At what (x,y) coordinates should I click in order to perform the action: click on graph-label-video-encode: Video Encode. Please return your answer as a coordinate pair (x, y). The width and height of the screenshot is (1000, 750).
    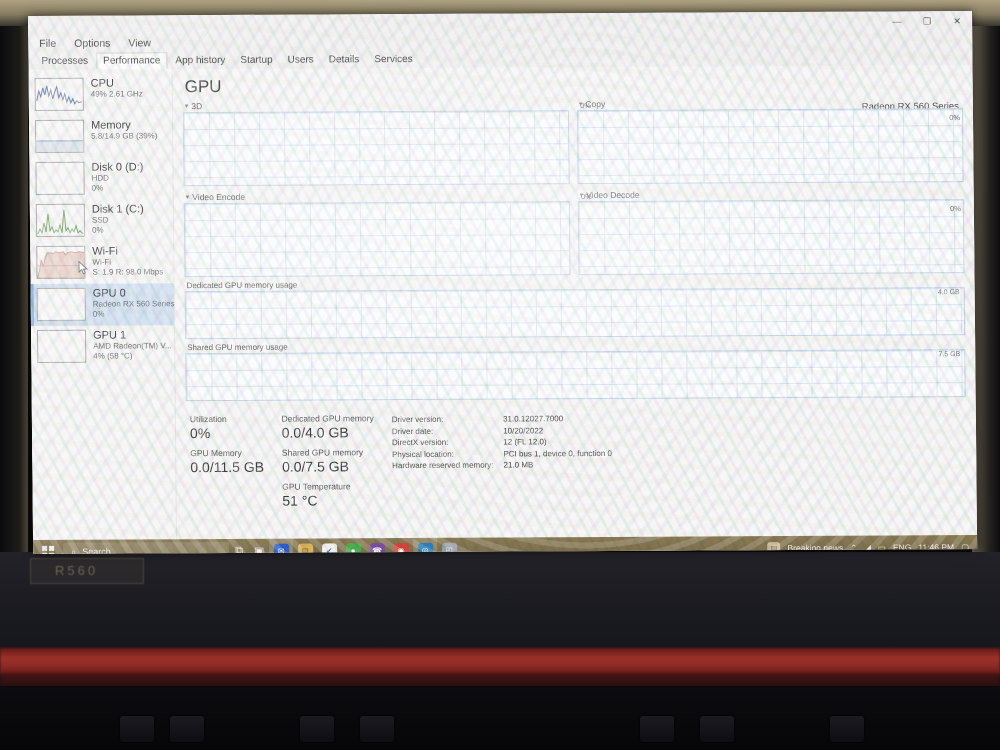
    Looking at the image, I should click on (219, 197).